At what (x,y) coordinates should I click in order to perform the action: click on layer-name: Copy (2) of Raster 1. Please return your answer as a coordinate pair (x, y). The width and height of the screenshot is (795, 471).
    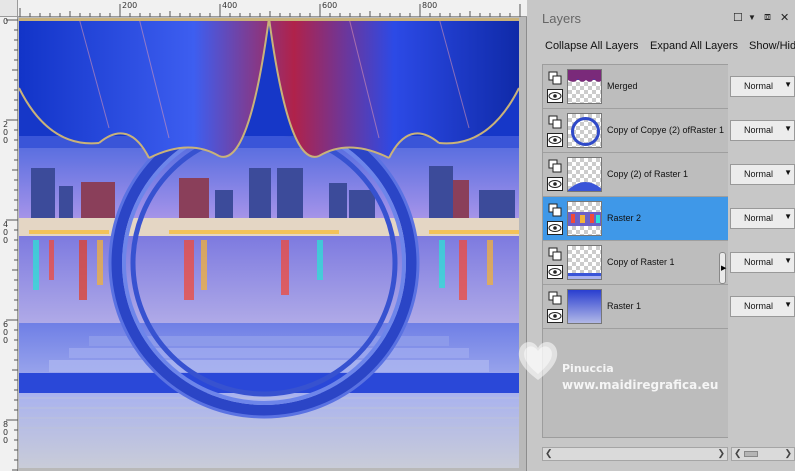
    Looking at the image, I should click on (647, 174).